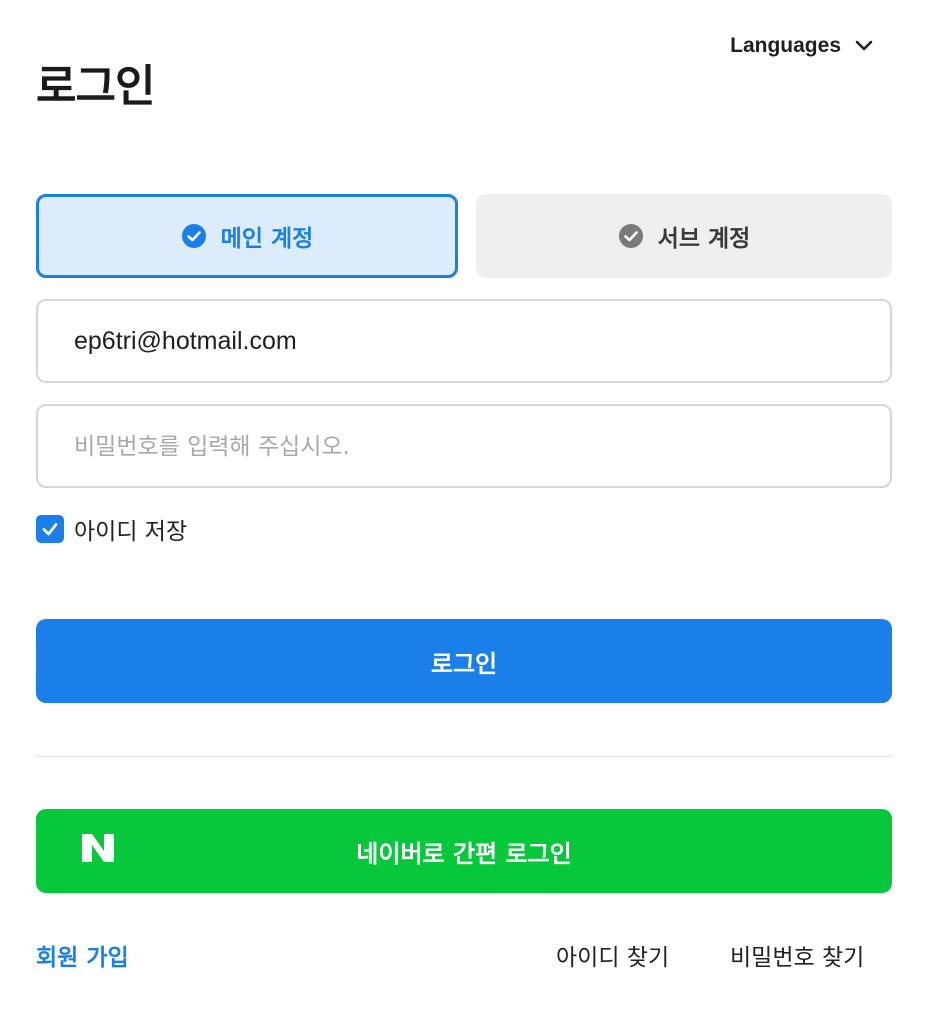 This screenshot has height=1024, width=933. Describe the element at coordinates (82, 955) in the screenshot. I see `signup-link: 회원 가입` at that location.